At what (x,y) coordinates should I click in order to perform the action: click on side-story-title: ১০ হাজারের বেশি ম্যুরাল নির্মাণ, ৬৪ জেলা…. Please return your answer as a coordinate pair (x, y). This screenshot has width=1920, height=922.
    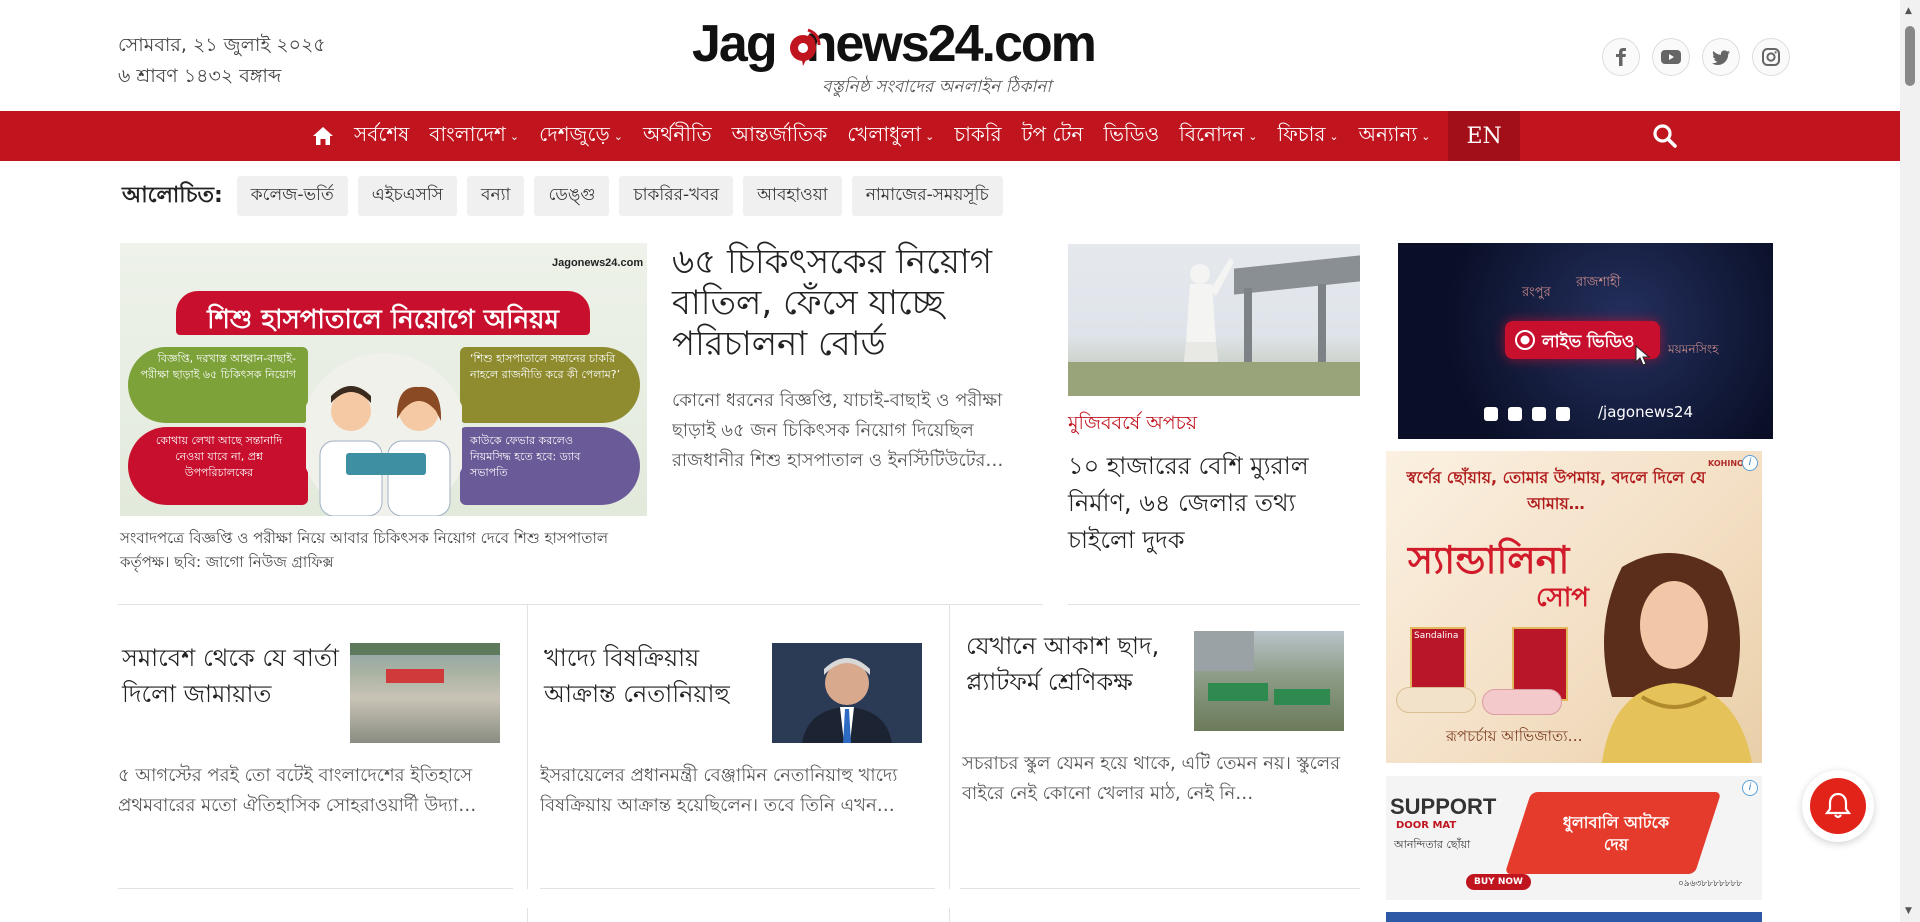
    Looking at the image, I should click on (1218, 503).